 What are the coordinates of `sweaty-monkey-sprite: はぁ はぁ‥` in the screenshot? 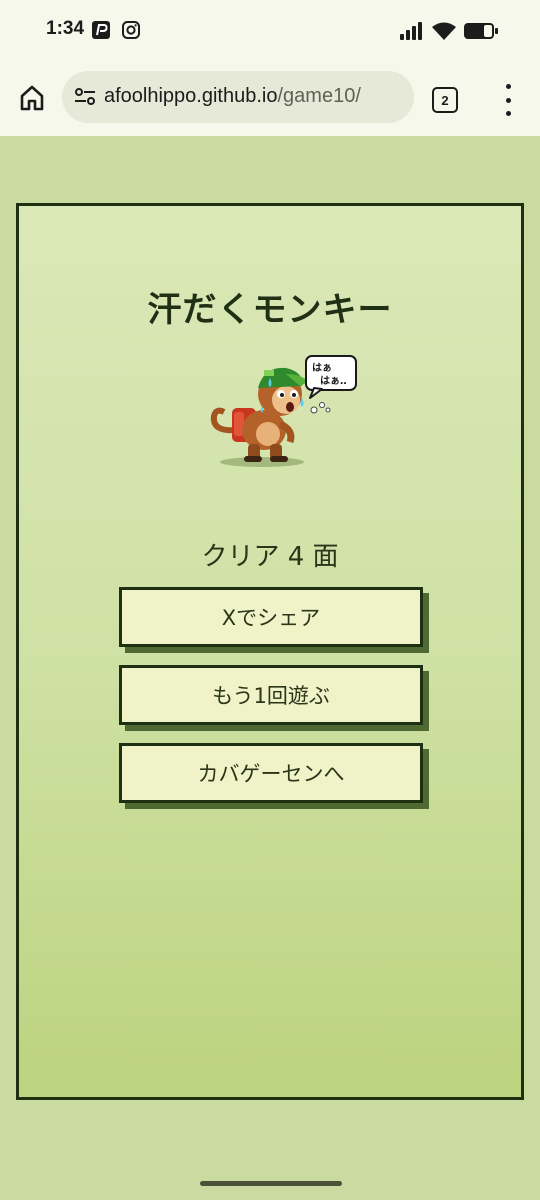 It's located at (283, 411).